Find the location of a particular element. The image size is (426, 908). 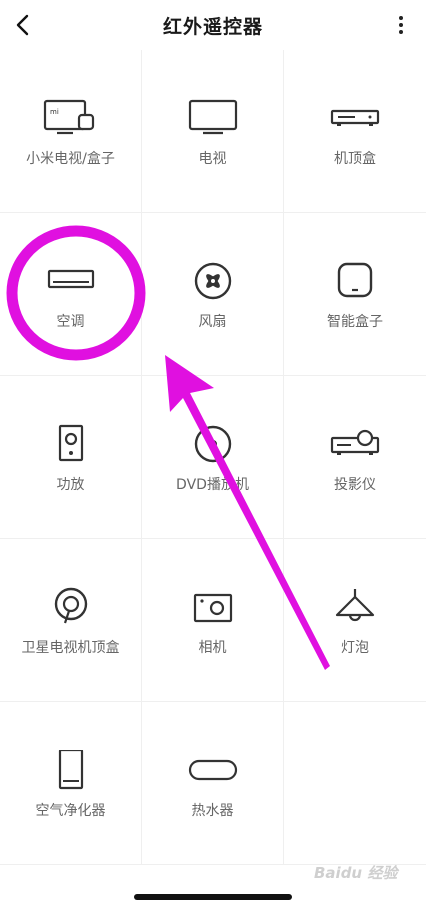

device-item-satellite: 卫星电视机顶盒 is located at coordinates (71, 620).